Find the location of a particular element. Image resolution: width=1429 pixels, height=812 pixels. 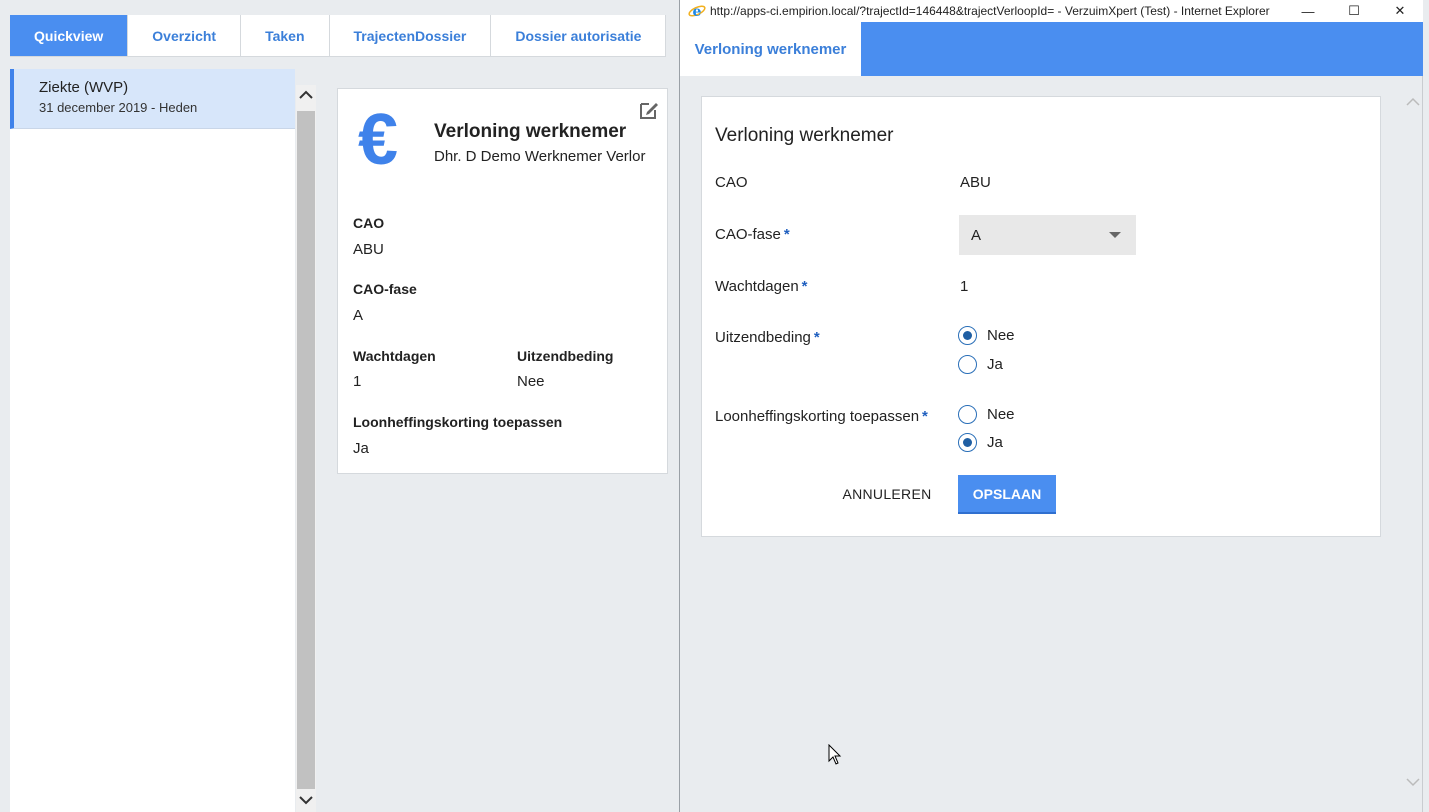

wachtdagen-value: 1 is located at coordinates (964, 286).